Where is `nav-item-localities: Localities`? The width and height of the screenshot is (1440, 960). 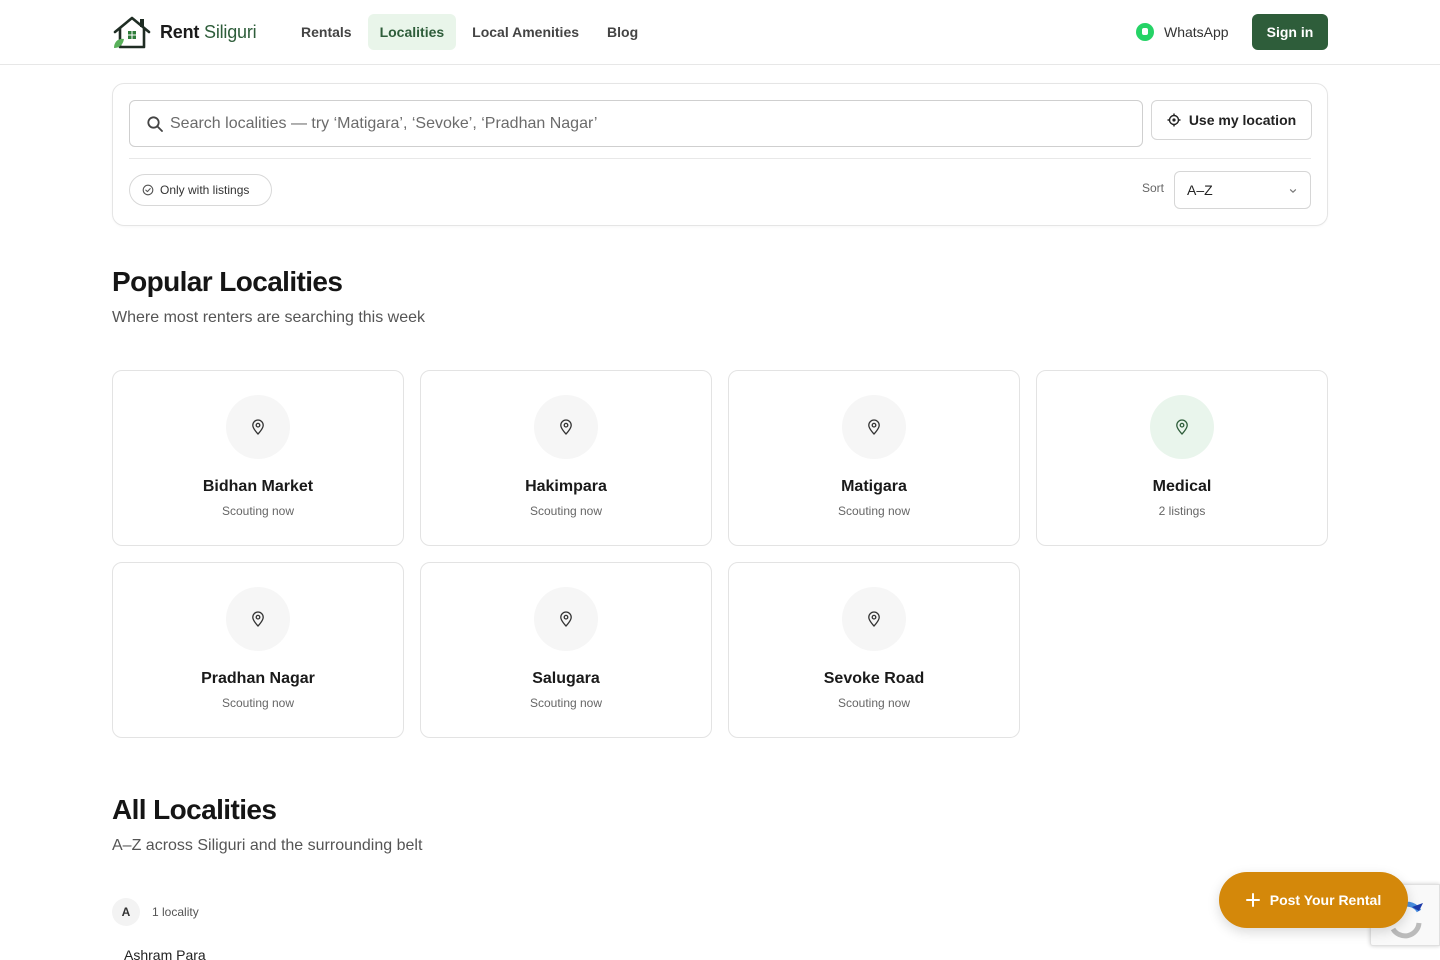
nav-item-localities: Localities is located at coordinates (412, 32).